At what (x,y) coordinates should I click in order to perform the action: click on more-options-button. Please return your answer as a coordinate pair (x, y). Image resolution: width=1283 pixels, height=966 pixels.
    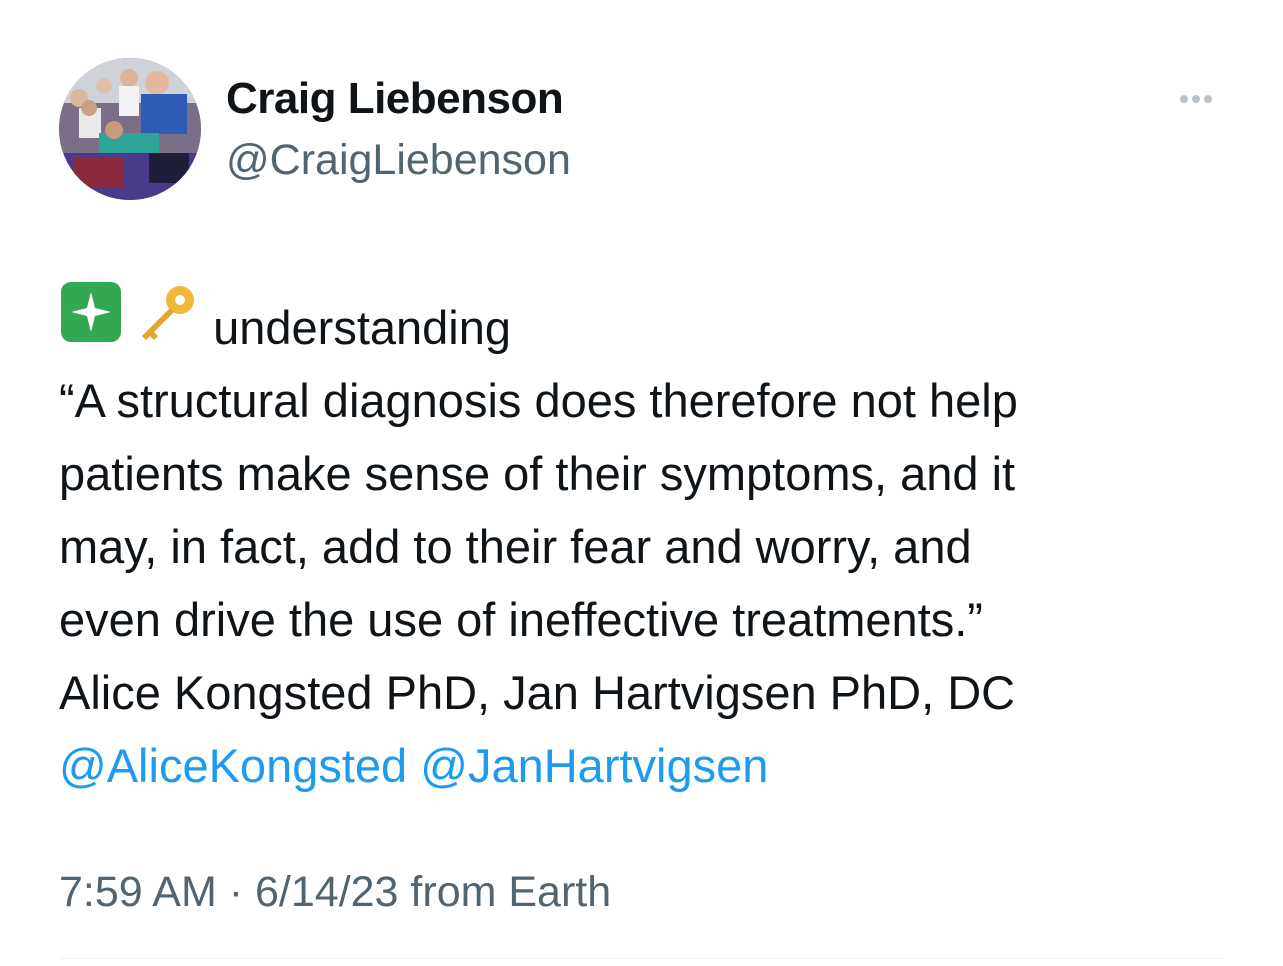
    Looking at the image, I should click on (1196, 99).